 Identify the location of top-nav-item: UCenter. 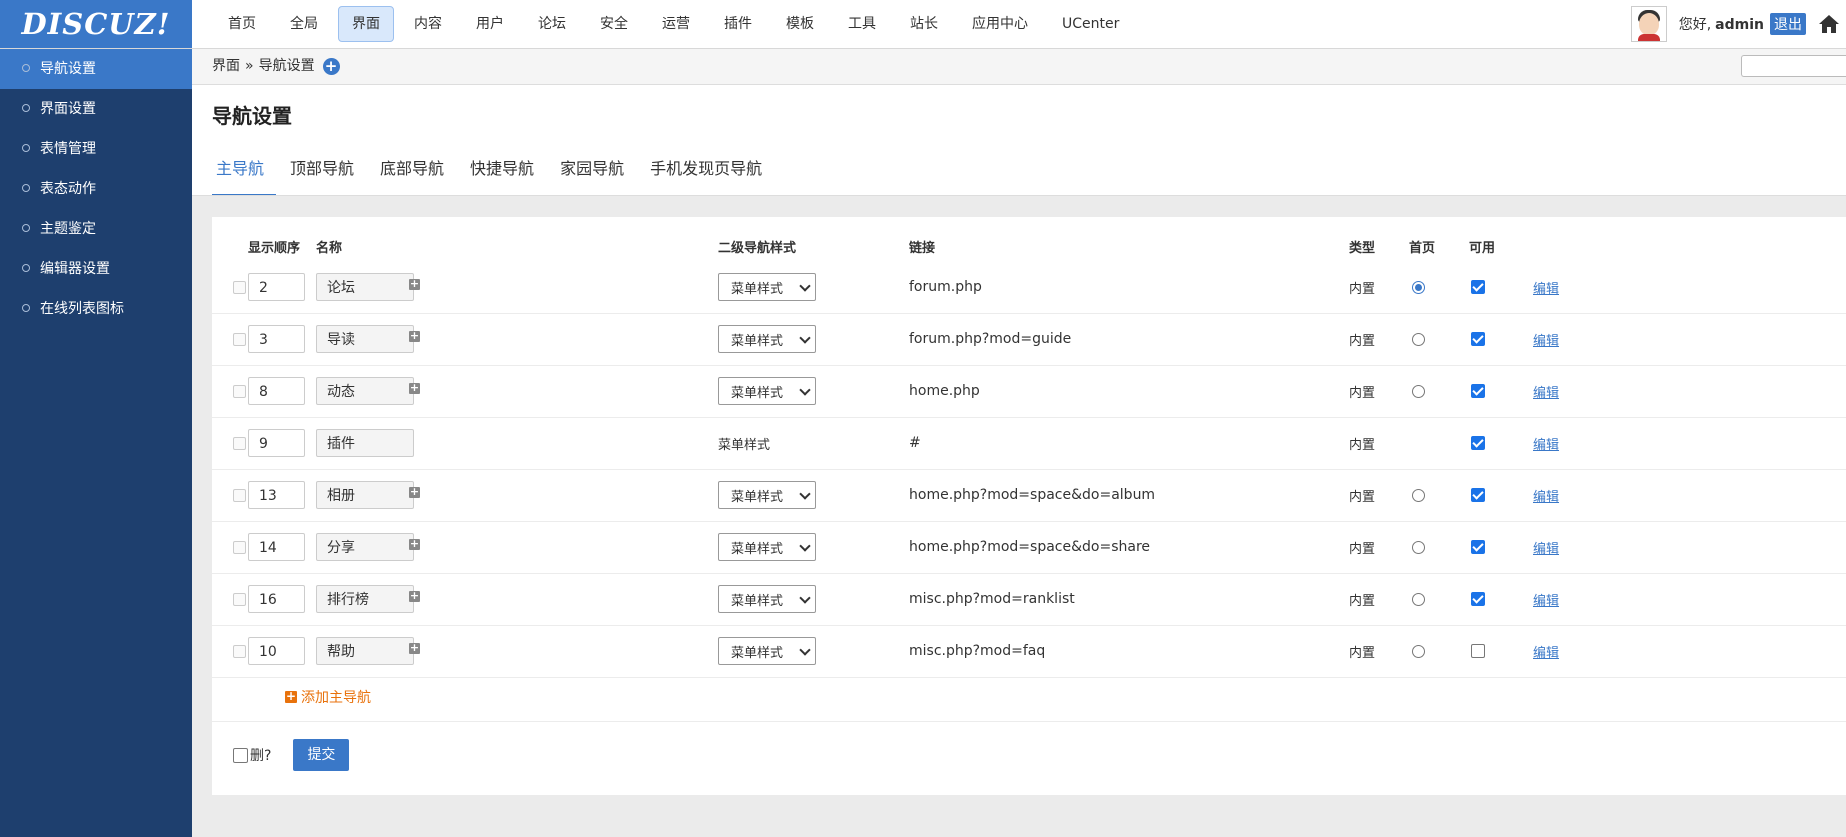
(1090, 24).